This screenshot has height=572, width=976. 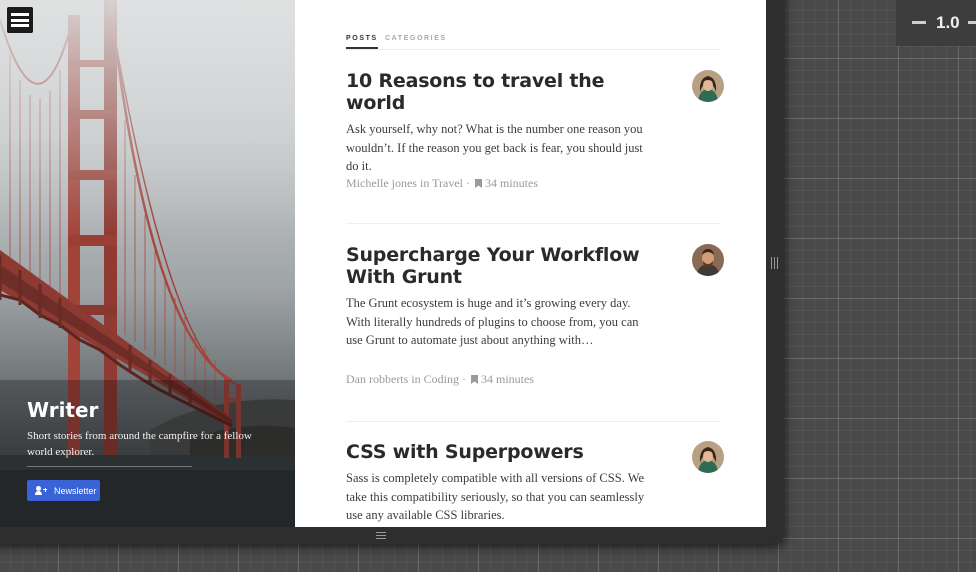 What do you see at coordinates (501, 452) in the screenshot?
I see `post-title: CSS with Superpowers` at bounding box center [501, 452].